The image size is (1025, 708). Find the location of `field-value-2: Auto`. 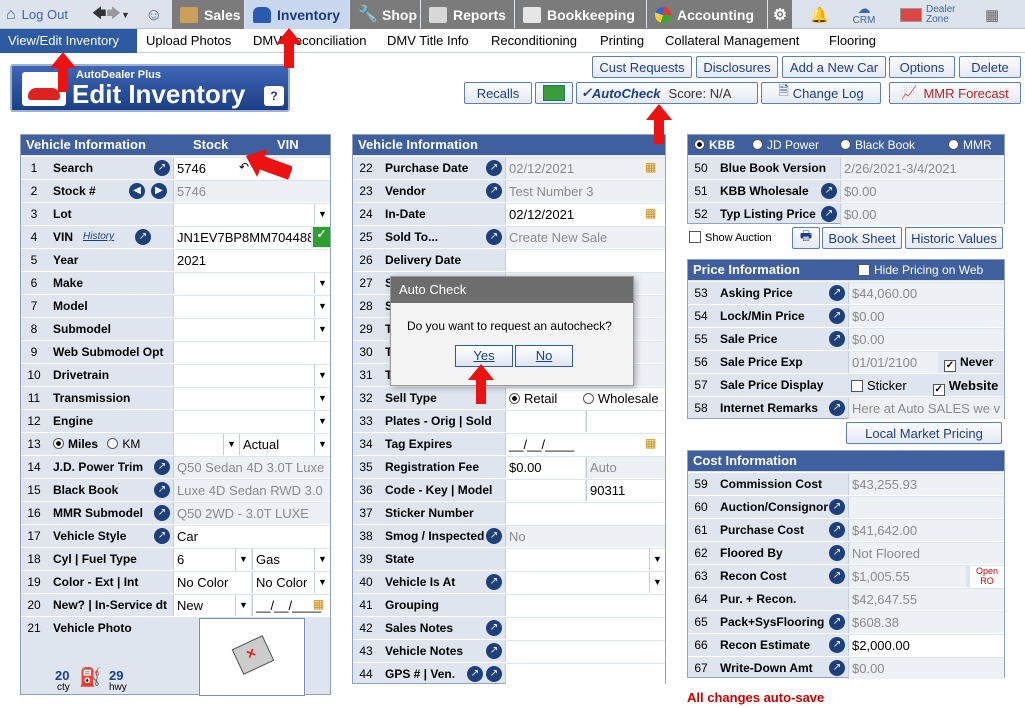

field-value-2: Auto is located at coordinates (625, 467).